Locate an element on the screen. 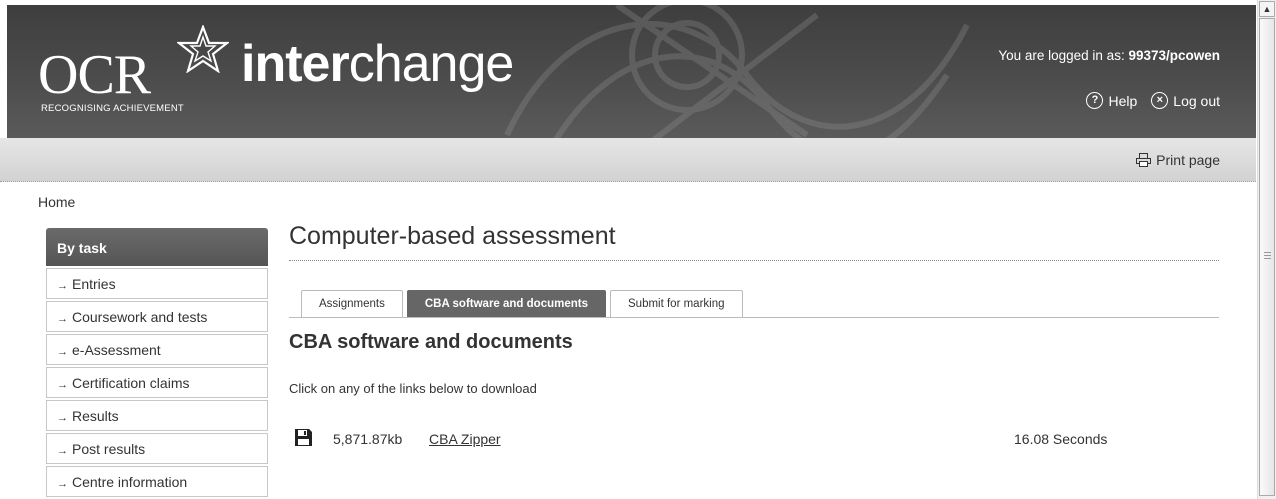 This screenshot has width=1276, height=499. print-page-link: Print page is located at coordinates (1178, 160).